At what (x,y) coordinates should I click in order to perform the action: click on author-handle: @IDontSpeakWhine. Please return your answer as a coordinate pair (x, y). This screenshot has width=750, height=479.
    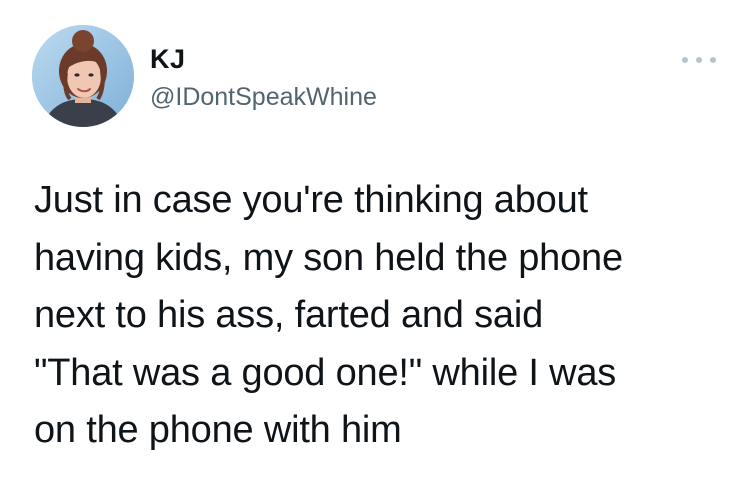
    Looking at the image, I should click on (263, 97).